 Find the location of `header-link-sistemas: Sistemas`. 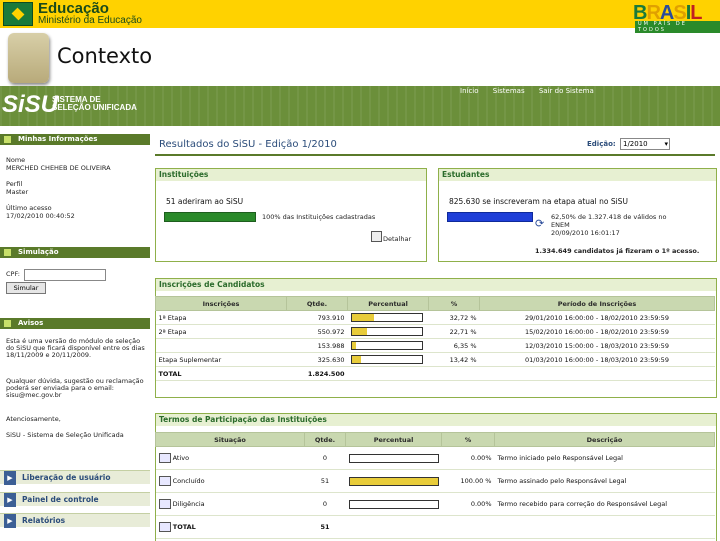

header-link-sistemas: Sistemas is located at coordinates (509, 91).